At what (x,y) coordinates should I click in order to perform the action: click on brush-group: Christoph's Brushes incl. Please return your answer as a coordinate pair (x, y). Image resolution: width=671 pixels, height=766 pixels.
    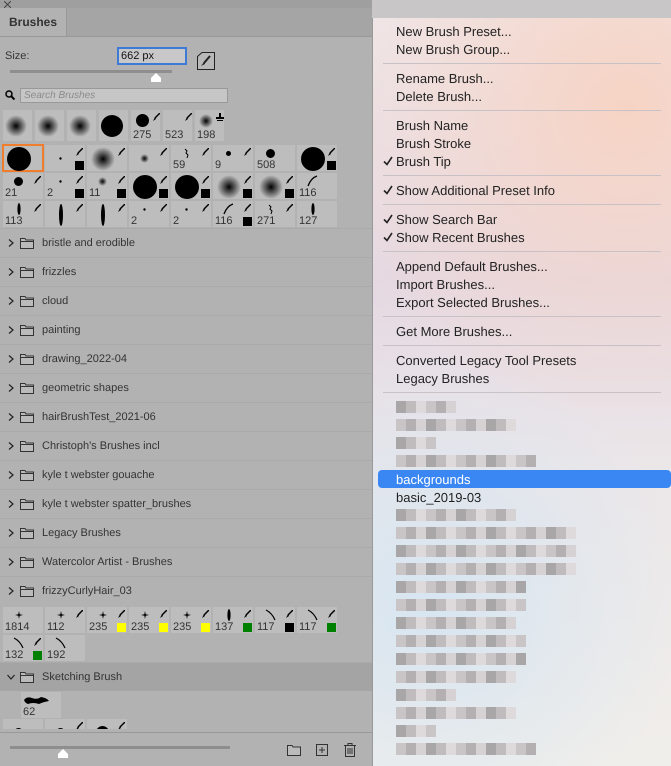
    Looking at the image, I should click on (186, 445).